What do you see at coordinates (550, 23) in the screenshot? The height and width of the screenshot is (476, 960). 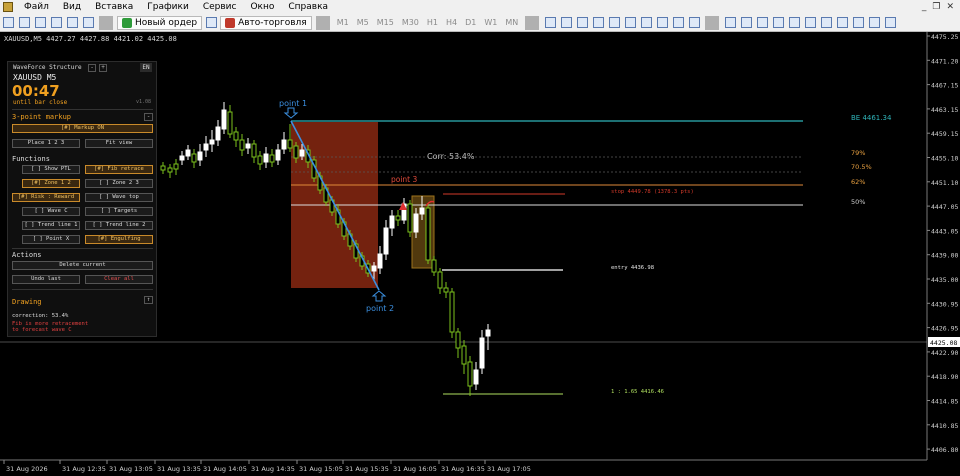 I see `cursor-icon` at bounding box center [550, 23].